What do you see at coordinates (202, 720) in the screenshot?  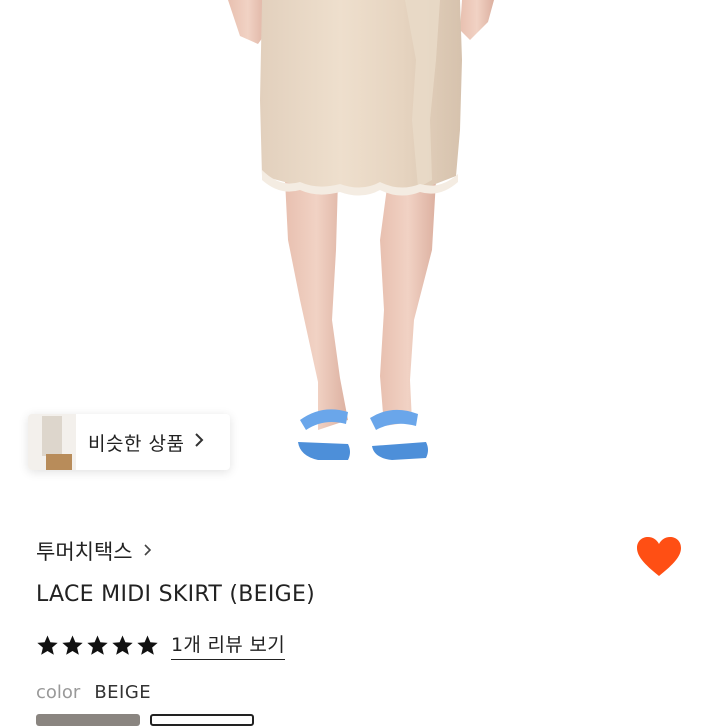 I see `color-swatch-selected` at bounding box center [202, 720].